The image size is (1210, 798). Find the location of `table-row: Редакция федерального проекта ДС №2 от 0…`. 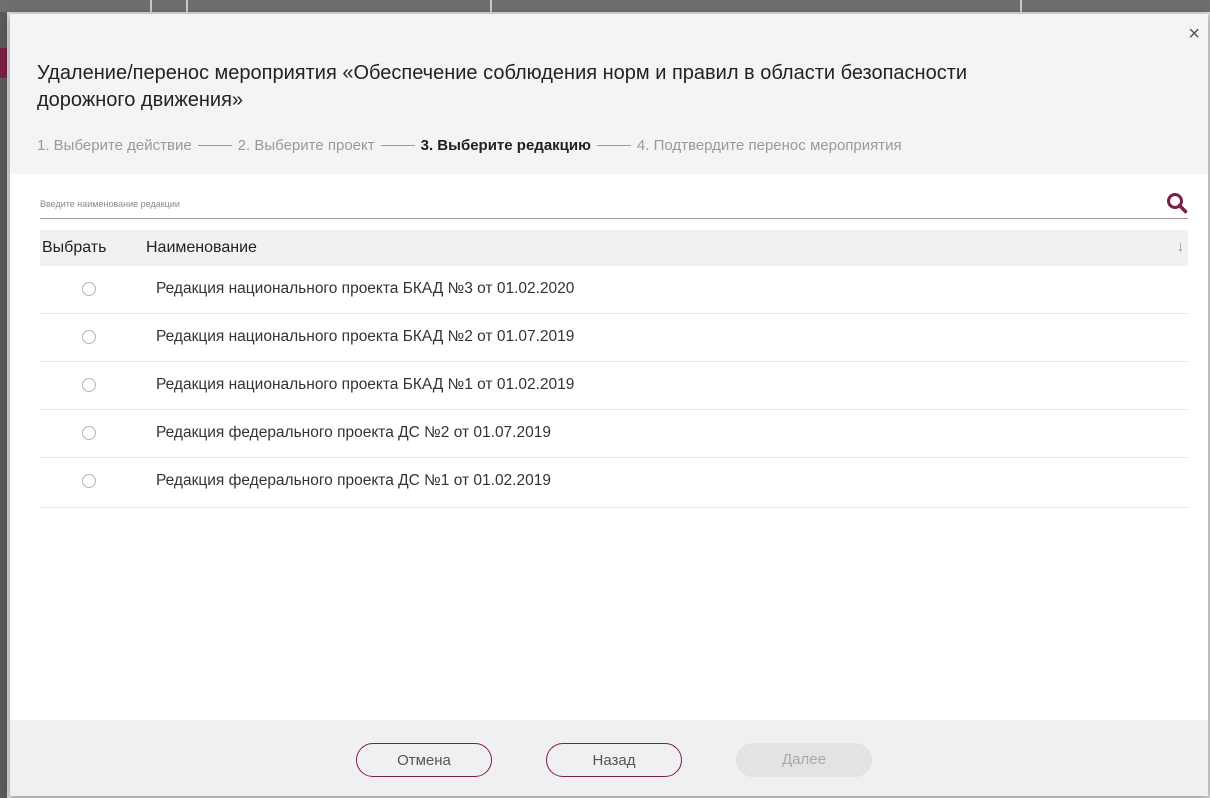

table-row: Редакция федерального проекта ДС №2 от 0… is located at coordinates (614, 434).